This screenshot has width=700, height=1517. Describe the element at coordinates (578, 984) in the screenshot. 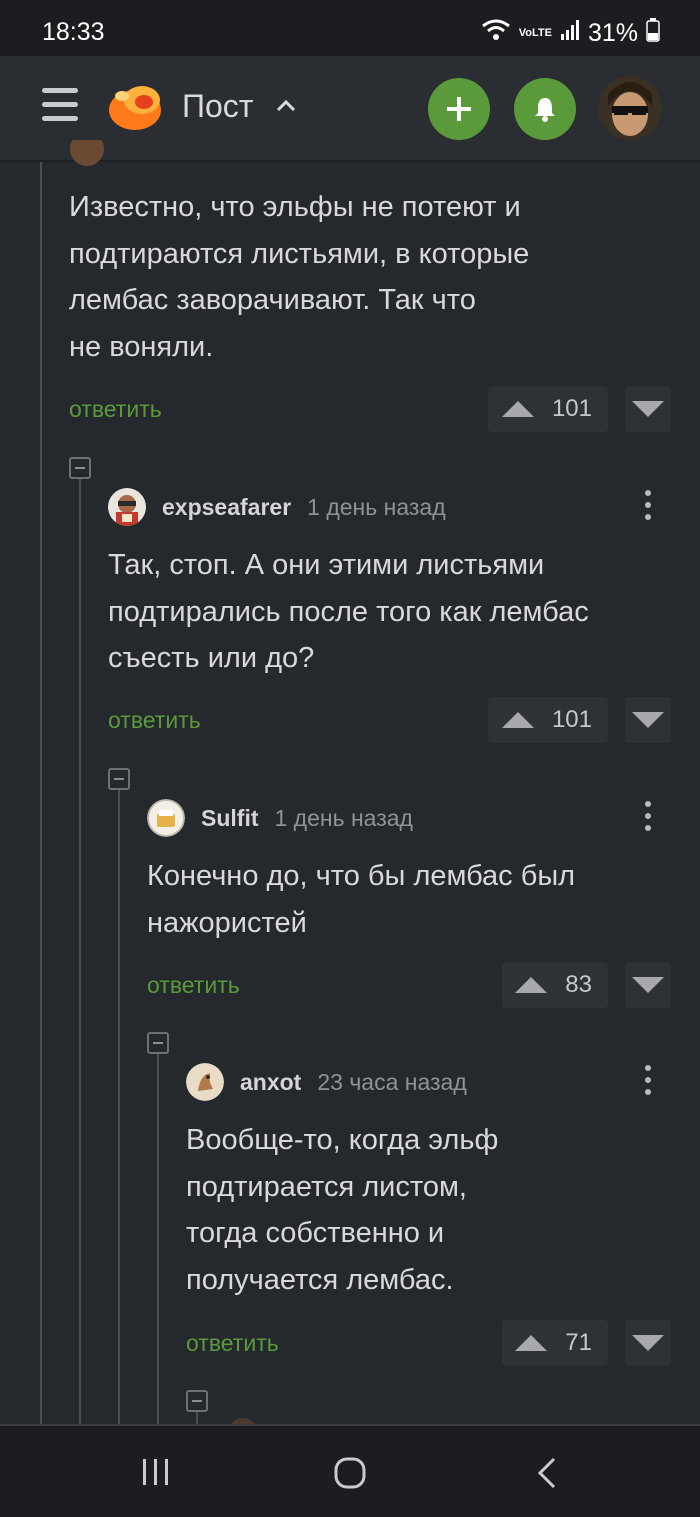

I see `vote-count: 83` at that location.